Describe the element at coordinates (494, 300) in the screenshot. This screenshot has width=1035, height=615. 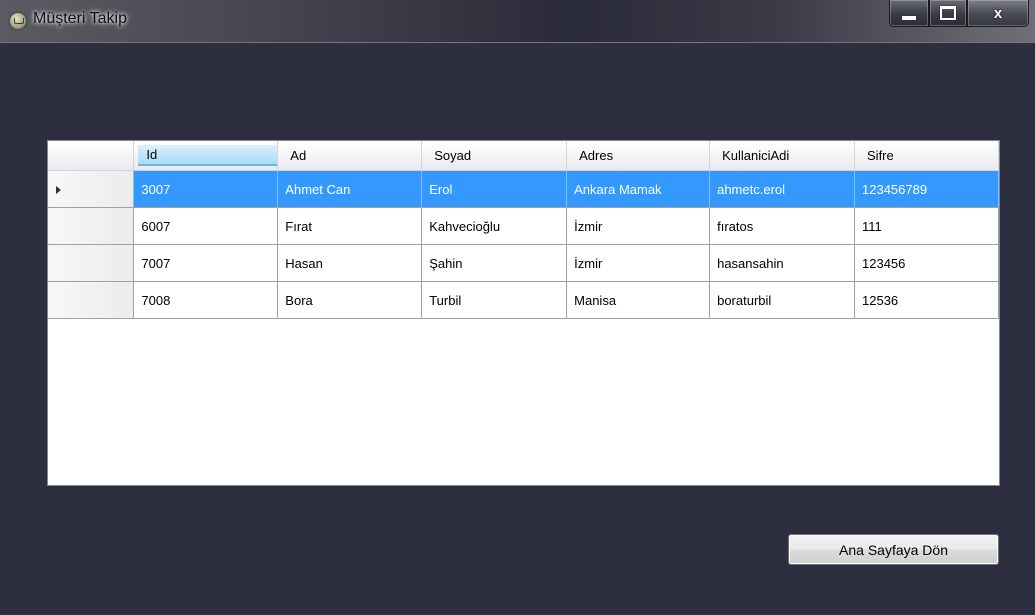
I see `cell-soyad: Turbil` at that location.